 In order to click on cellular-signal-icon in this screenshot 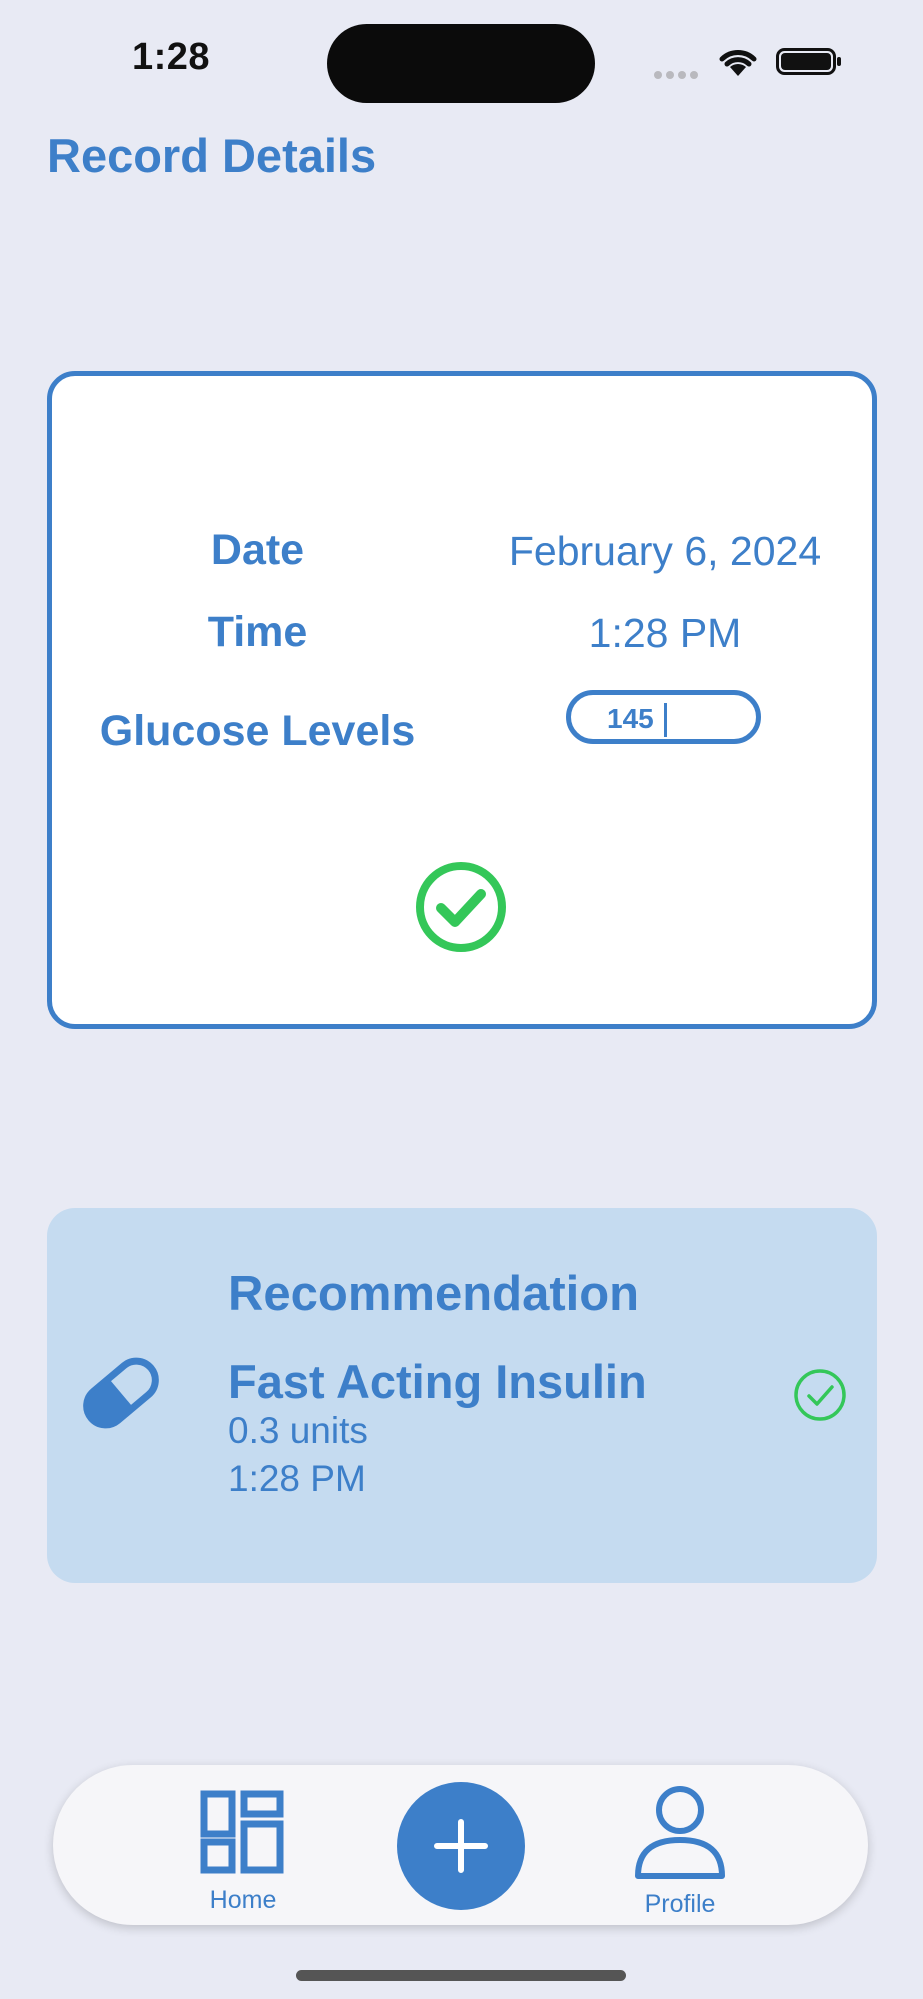, I will do `click(678, 72)`.